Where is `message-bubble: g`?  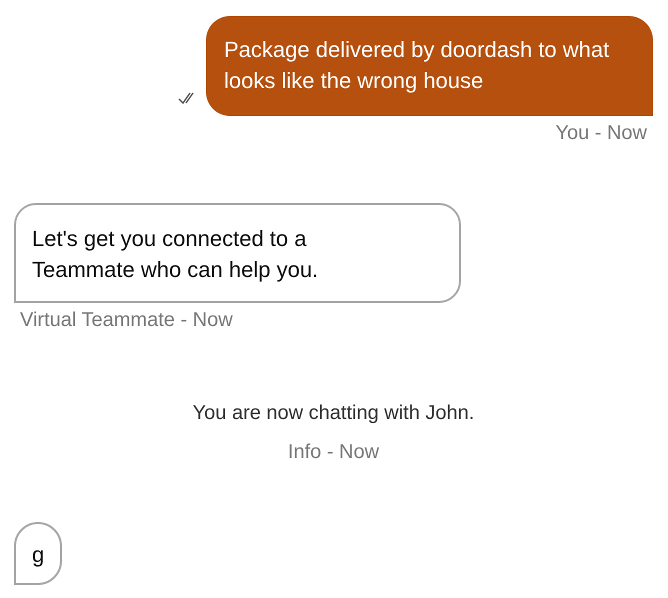
message-bubble: g is located at coordinates (38, 553).